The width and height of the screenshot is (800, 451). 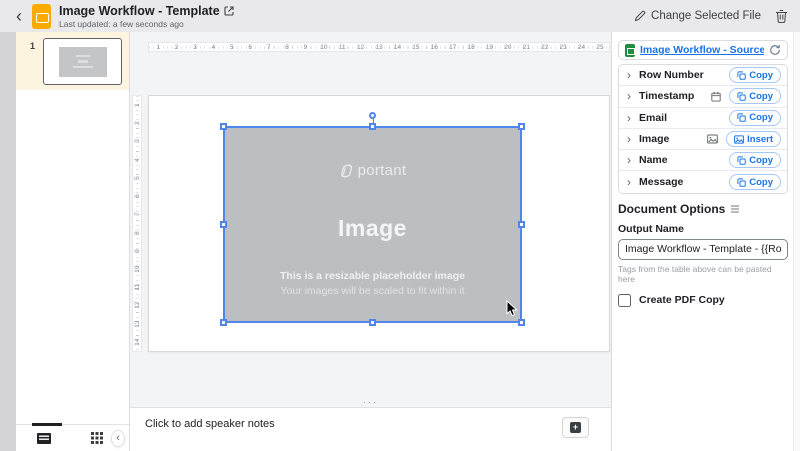 What do you see at coordinates (703, 249) in the screenshot?
I see `output-name-input` at bounding box center [703, 249].